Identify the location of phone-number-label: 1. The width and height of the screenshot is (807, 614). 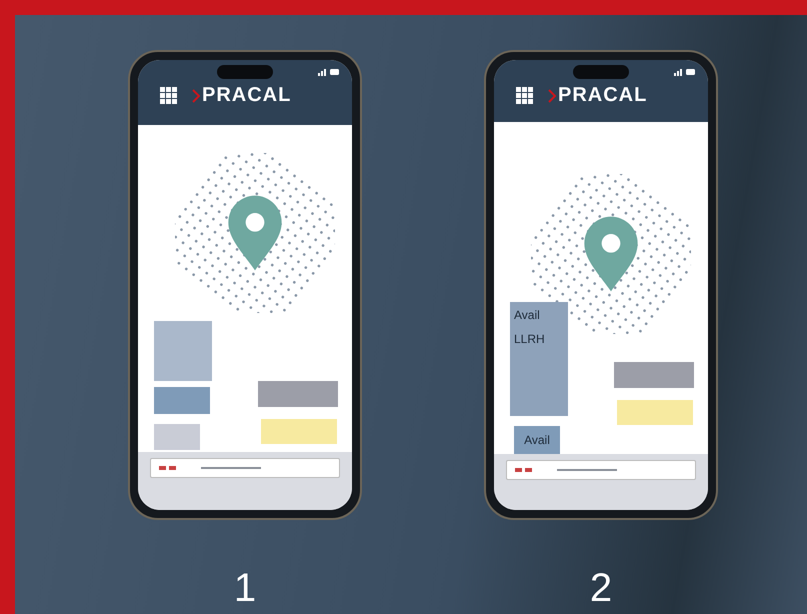
(245, 588).